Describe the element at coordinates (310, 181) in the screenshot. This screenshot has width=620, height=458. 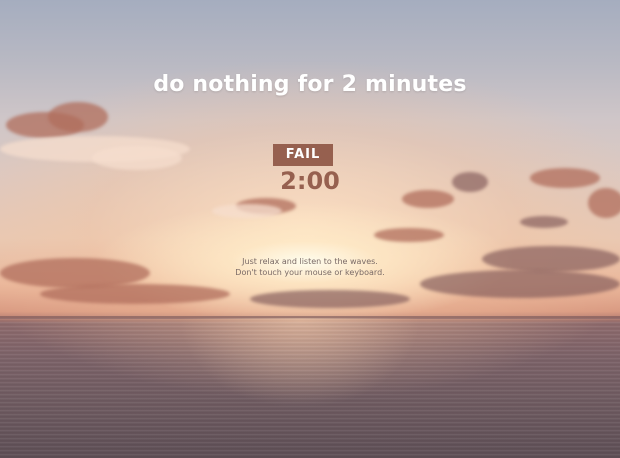
I see `countdown-timer: 2:00` at that location.